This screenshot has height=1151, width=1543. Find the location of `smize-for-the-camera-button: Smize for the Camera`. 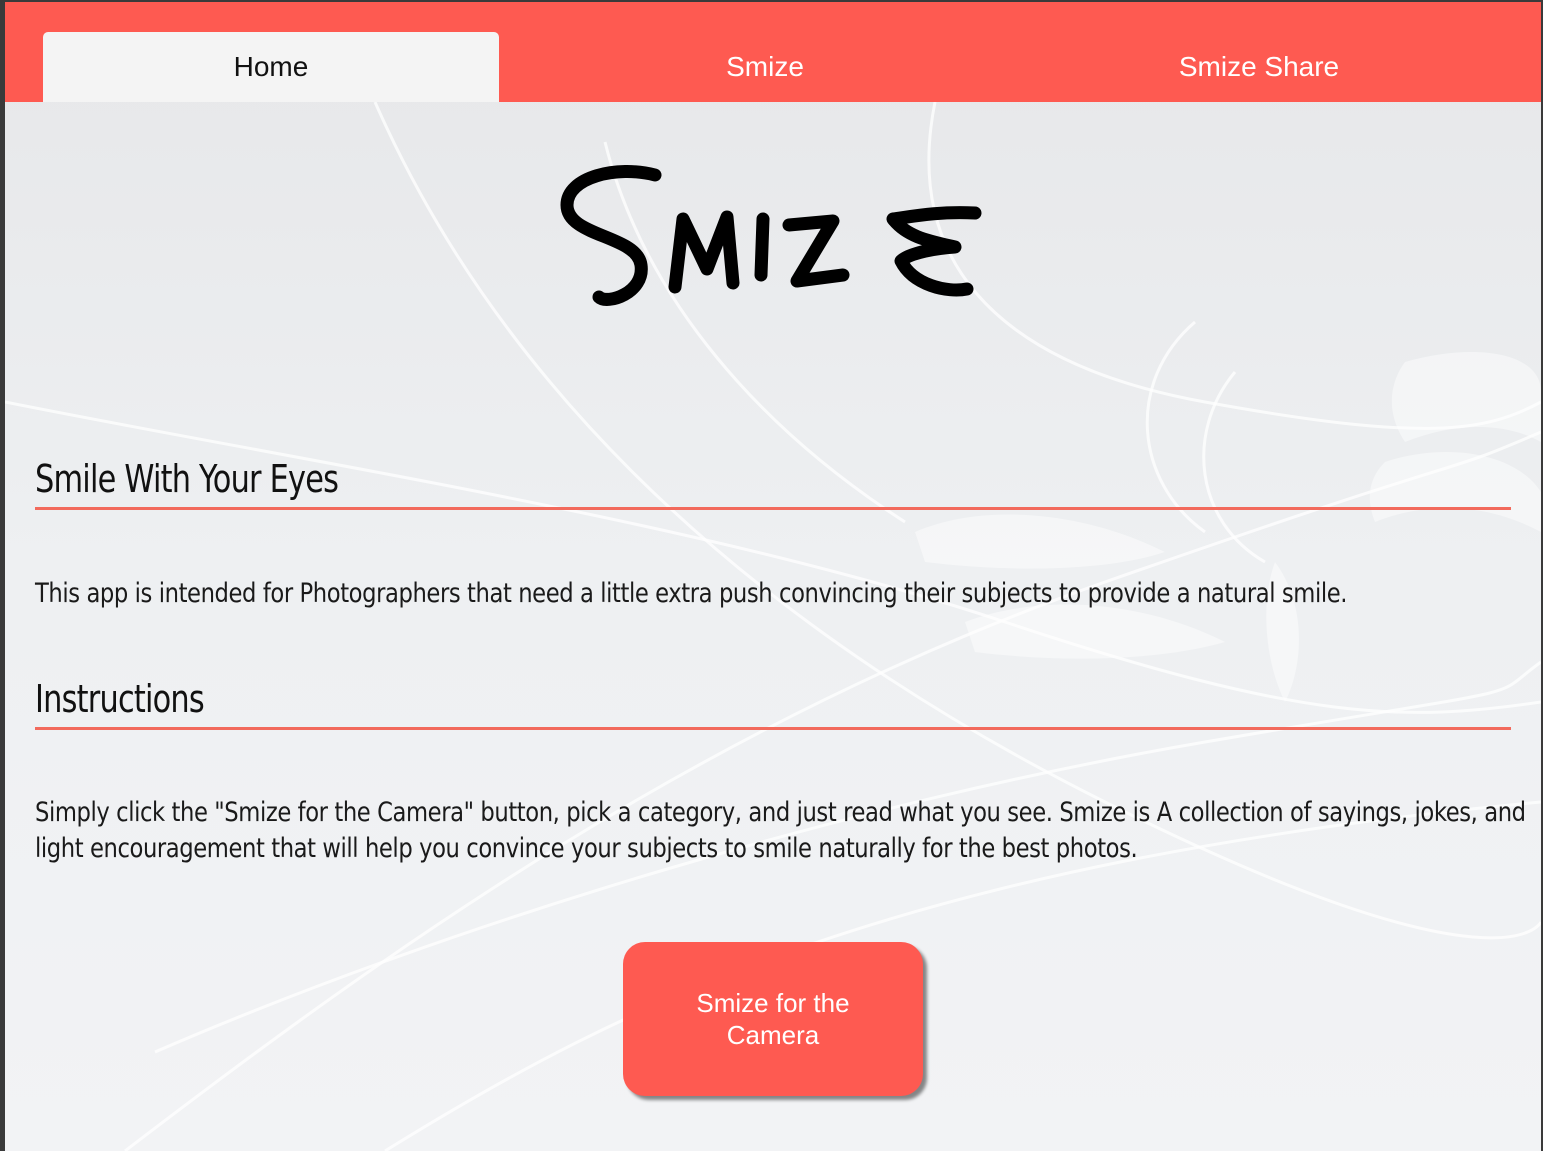

smize-for-the-camera-button: Smize for the Camera is located at coordinates (773, 1019).